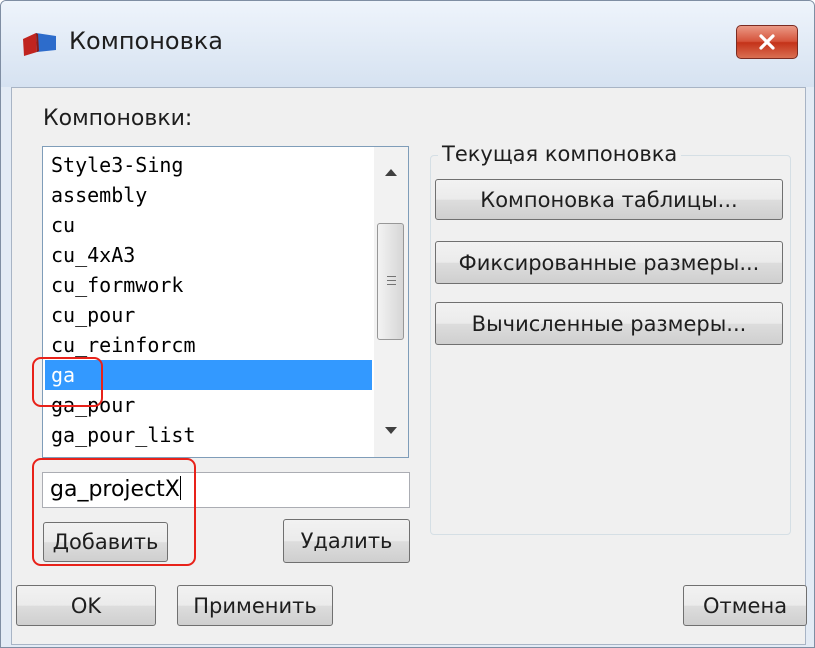 Image resolution: width=815 pixels, height=648 pixels. What do you see at coordinates (391, 172) in the screenshot?
I see `scroll-up-icon` at bounding box center [391, 172].